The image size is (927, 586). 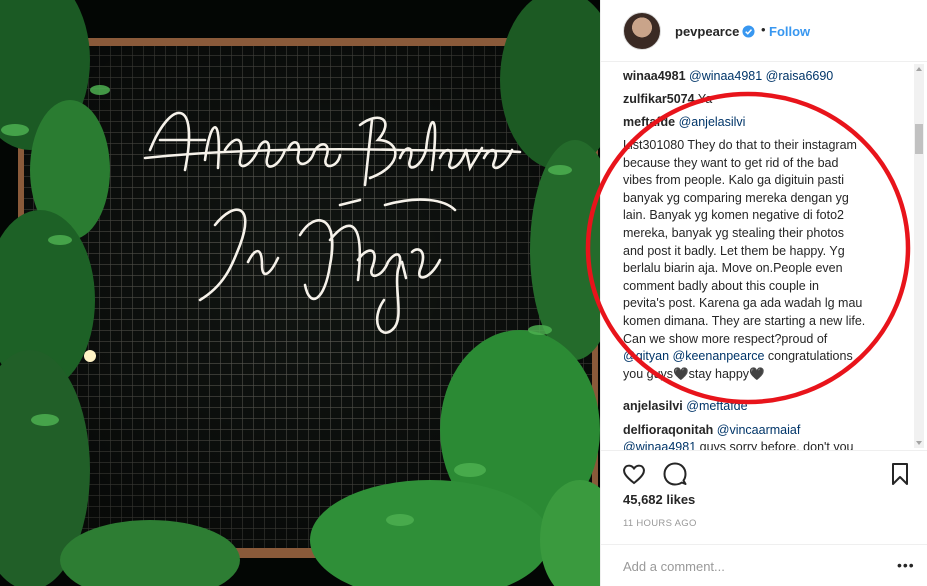 I want to click on comment-text-line: because they want to get rid of the bad, so click(x=731, y=162).